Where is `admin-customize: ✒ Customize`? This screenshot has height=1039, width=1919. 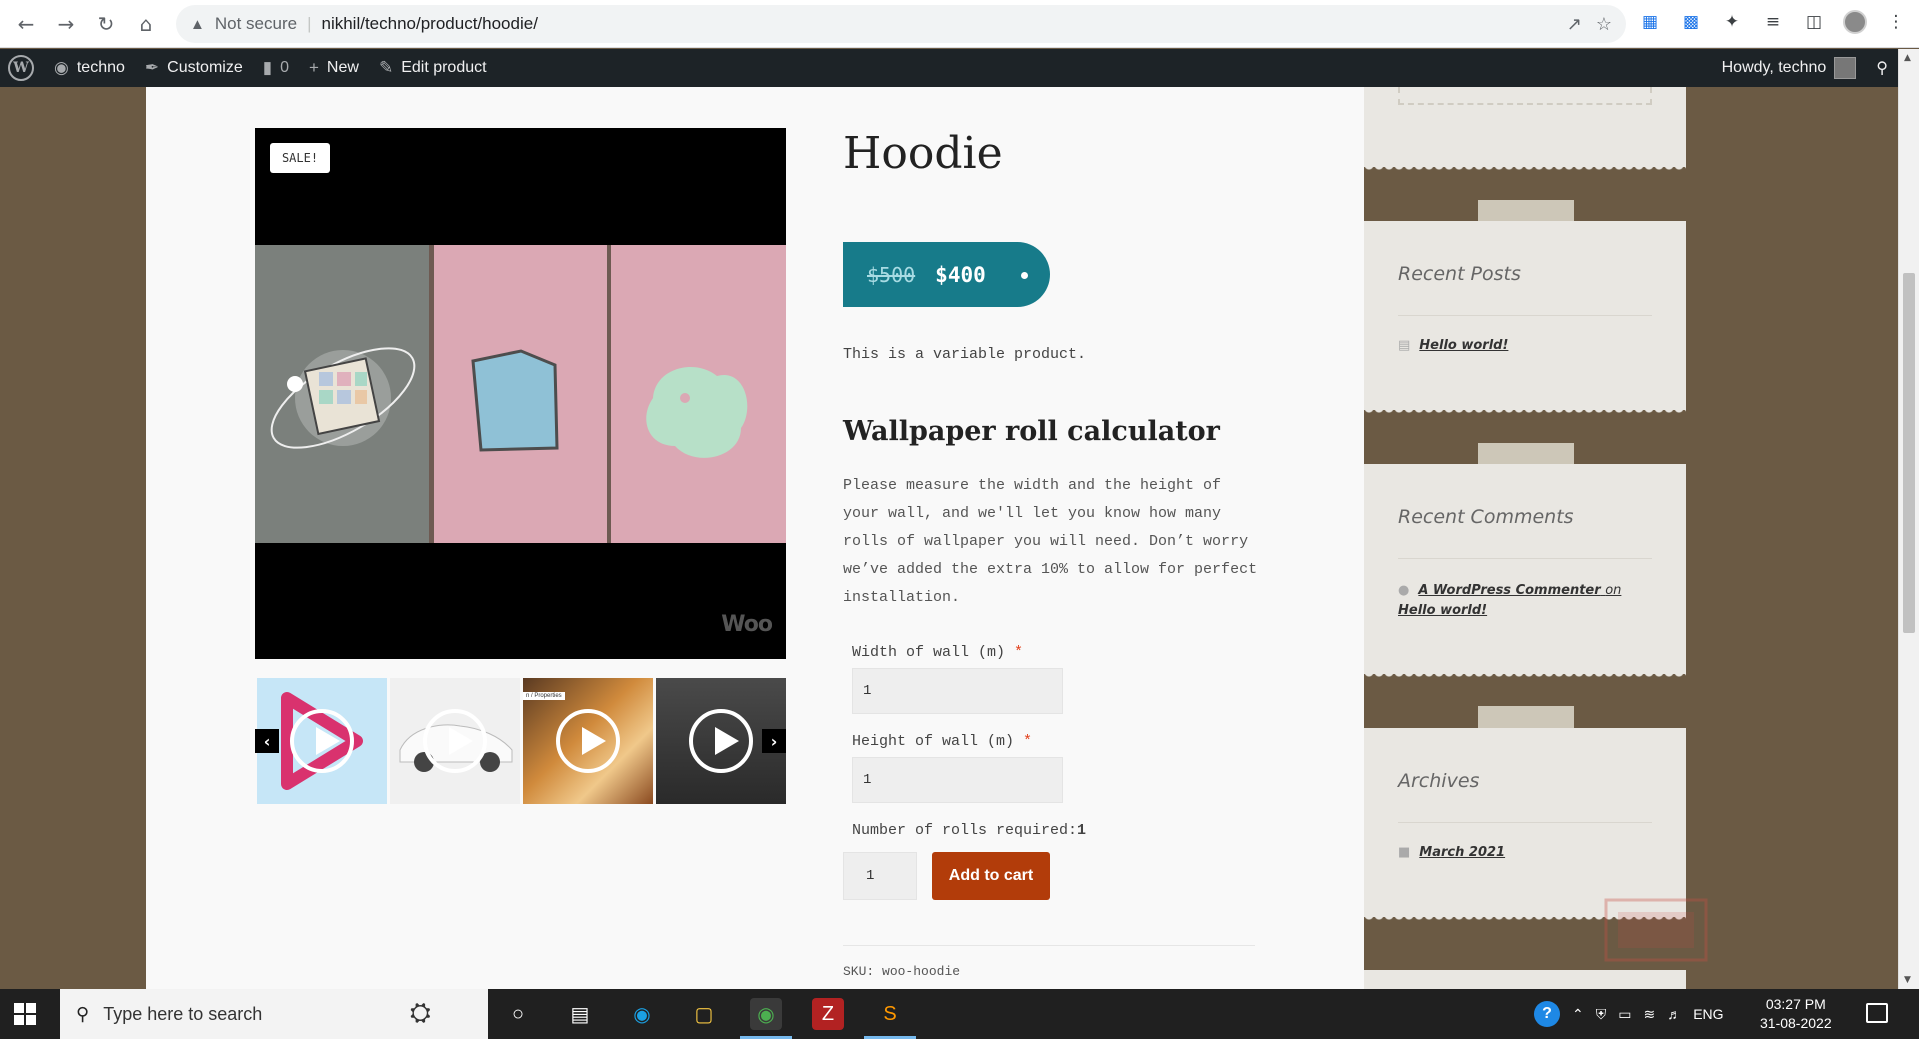
admin-customize: ✒ Customize is located at coordinates (194, 68).